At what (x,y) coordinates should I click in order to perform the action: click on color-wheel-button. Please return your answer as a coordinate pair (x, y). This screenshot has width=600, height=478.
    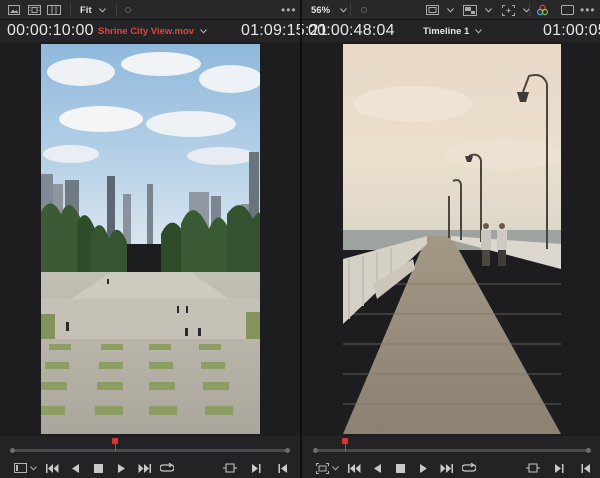
    Looking at the image, I should click on (542, 10).